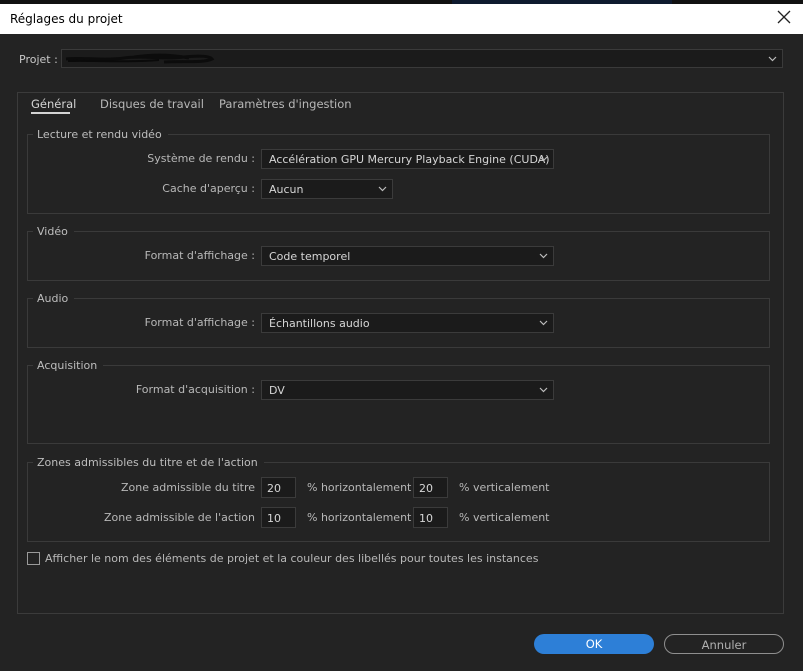  Describe the element at coordinates (286, 189) in the screenshot. I see `preview-cache-value: Aucun` at that location.